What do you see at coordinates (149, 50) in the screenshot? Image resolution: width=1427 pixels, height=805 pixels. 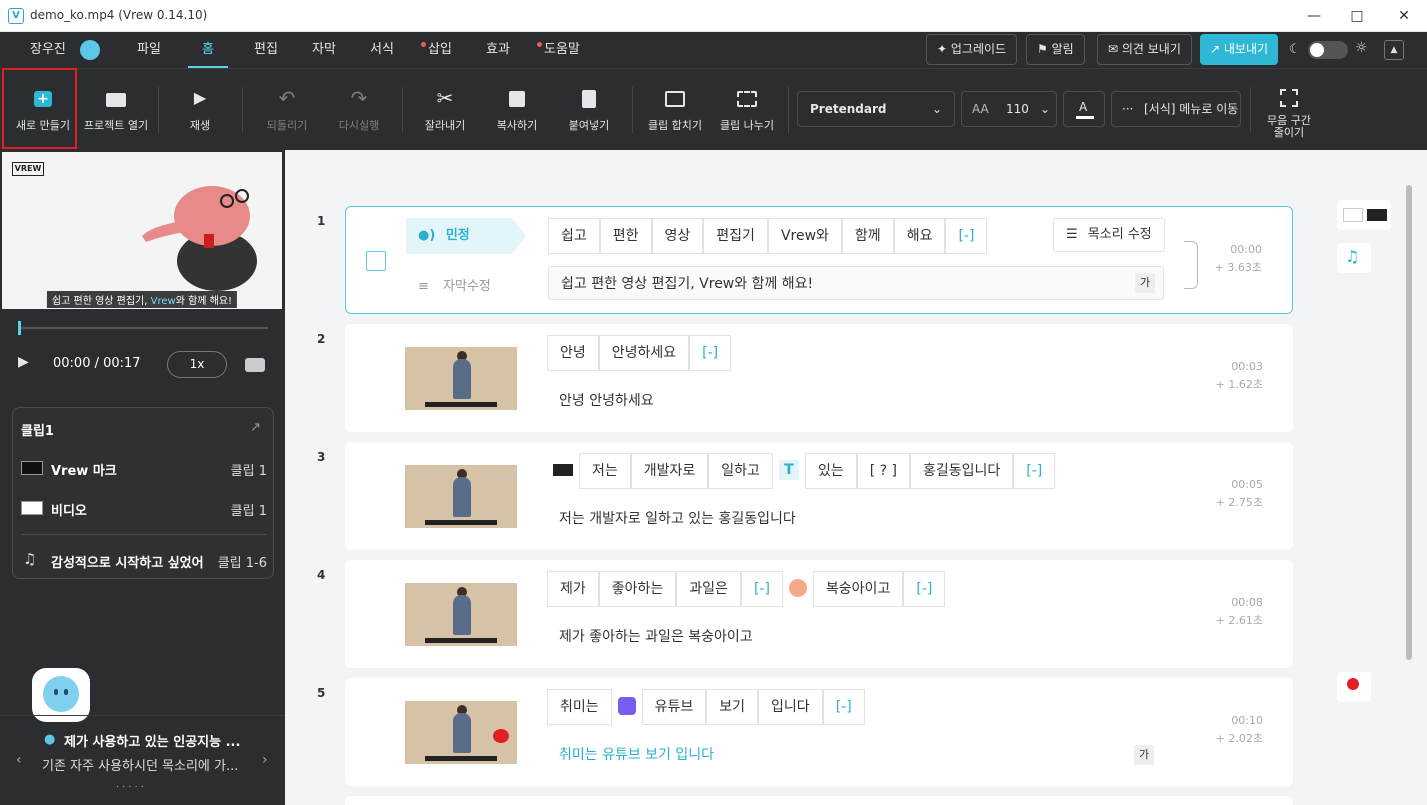 I see `menu-file: 파일` at bounding box center [149, 50].